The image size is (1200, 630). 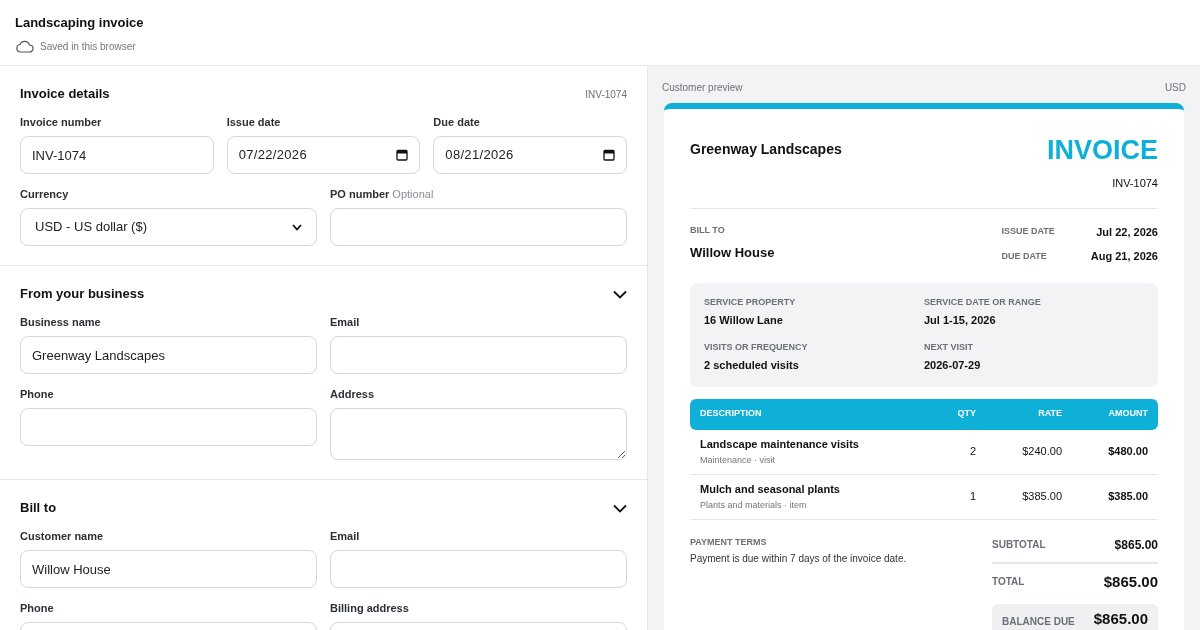 I want to click on item-rate: $385.00, so click(x=1041, y=497).